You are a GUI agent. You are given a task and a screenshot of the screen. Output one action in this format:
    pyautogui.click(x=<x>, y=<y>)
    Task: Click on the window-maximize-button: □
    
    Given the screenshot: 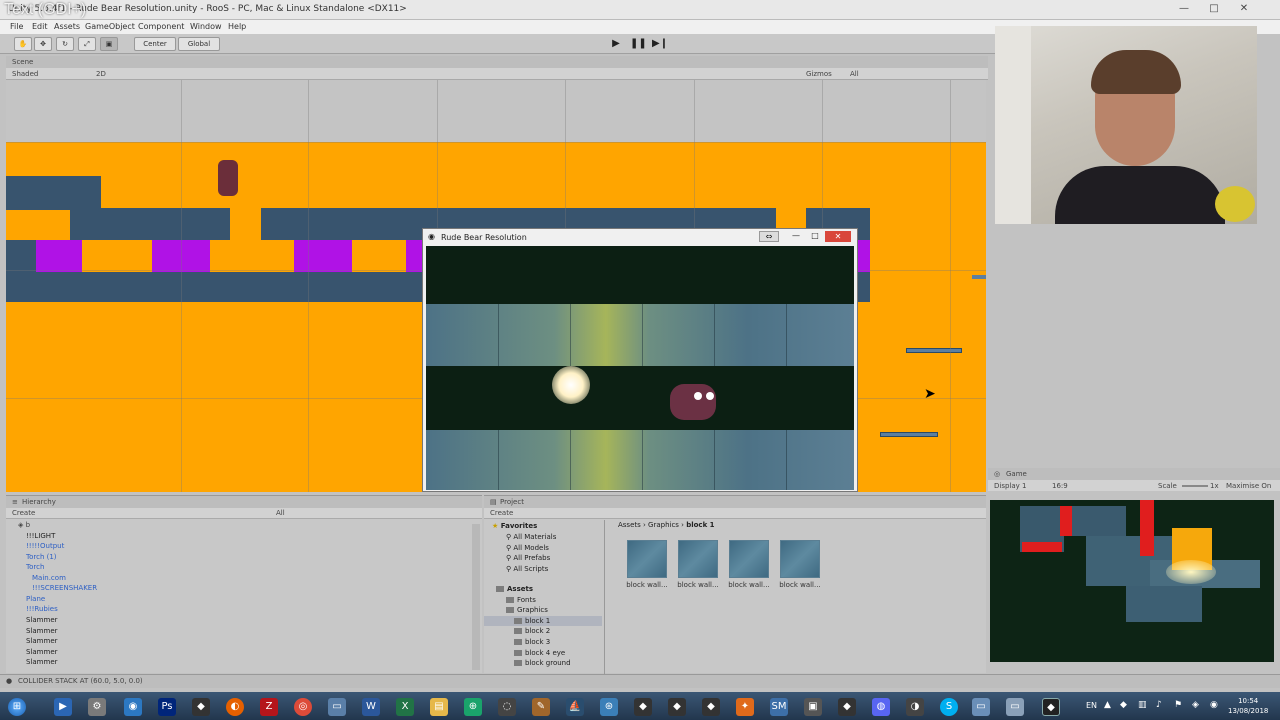 What is the action you would take?
    pyautogui.click(x=815, y=236)
    